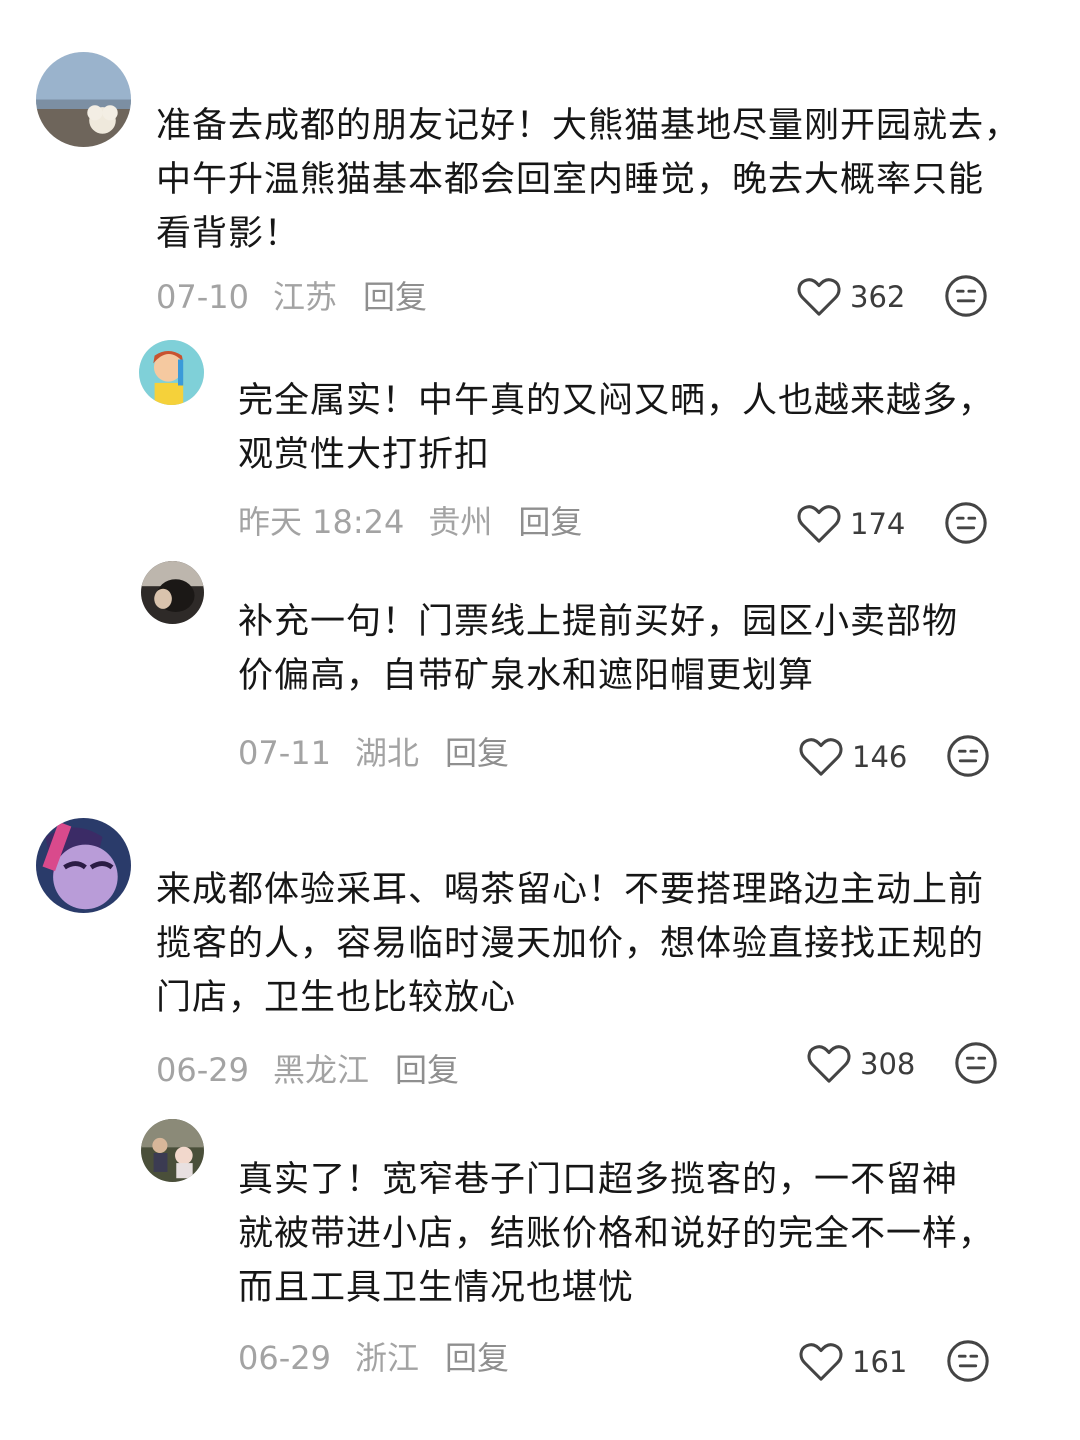  I want to click on purple-pony-avatar-icon, so click(83, 865).